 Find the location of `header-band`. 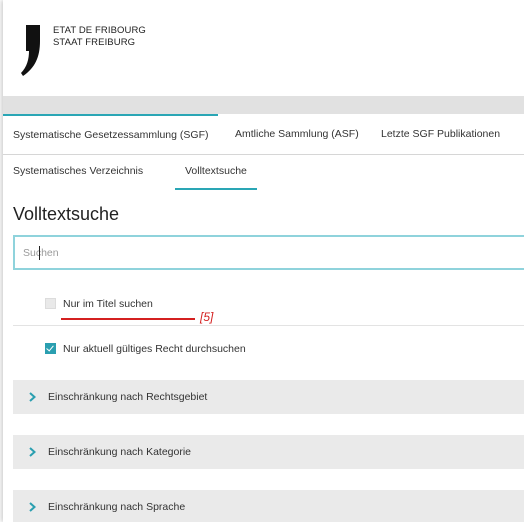

header-band is located at coordinates (263, 105).